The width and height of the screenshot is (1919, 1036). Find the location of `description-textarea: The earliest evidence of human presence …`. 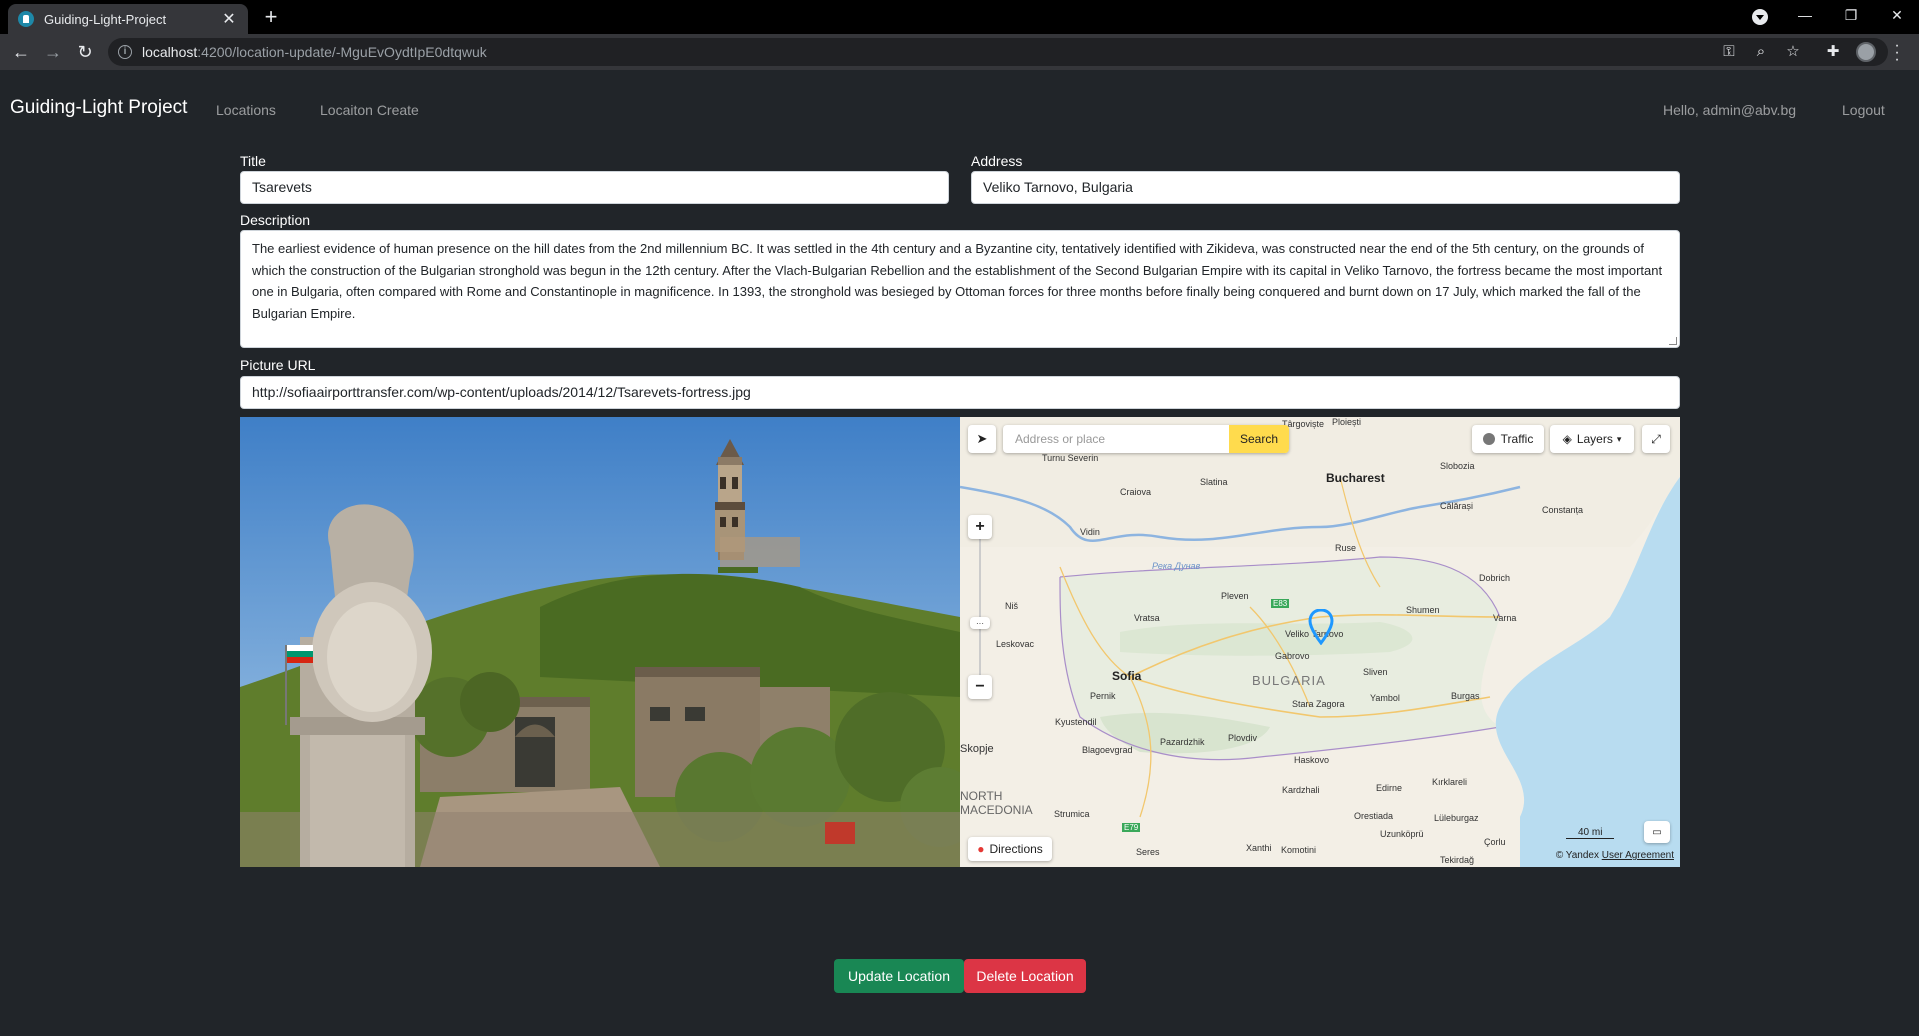

description-textarea: The earliest evidence of human presence … is located at coordinates (960, 289).